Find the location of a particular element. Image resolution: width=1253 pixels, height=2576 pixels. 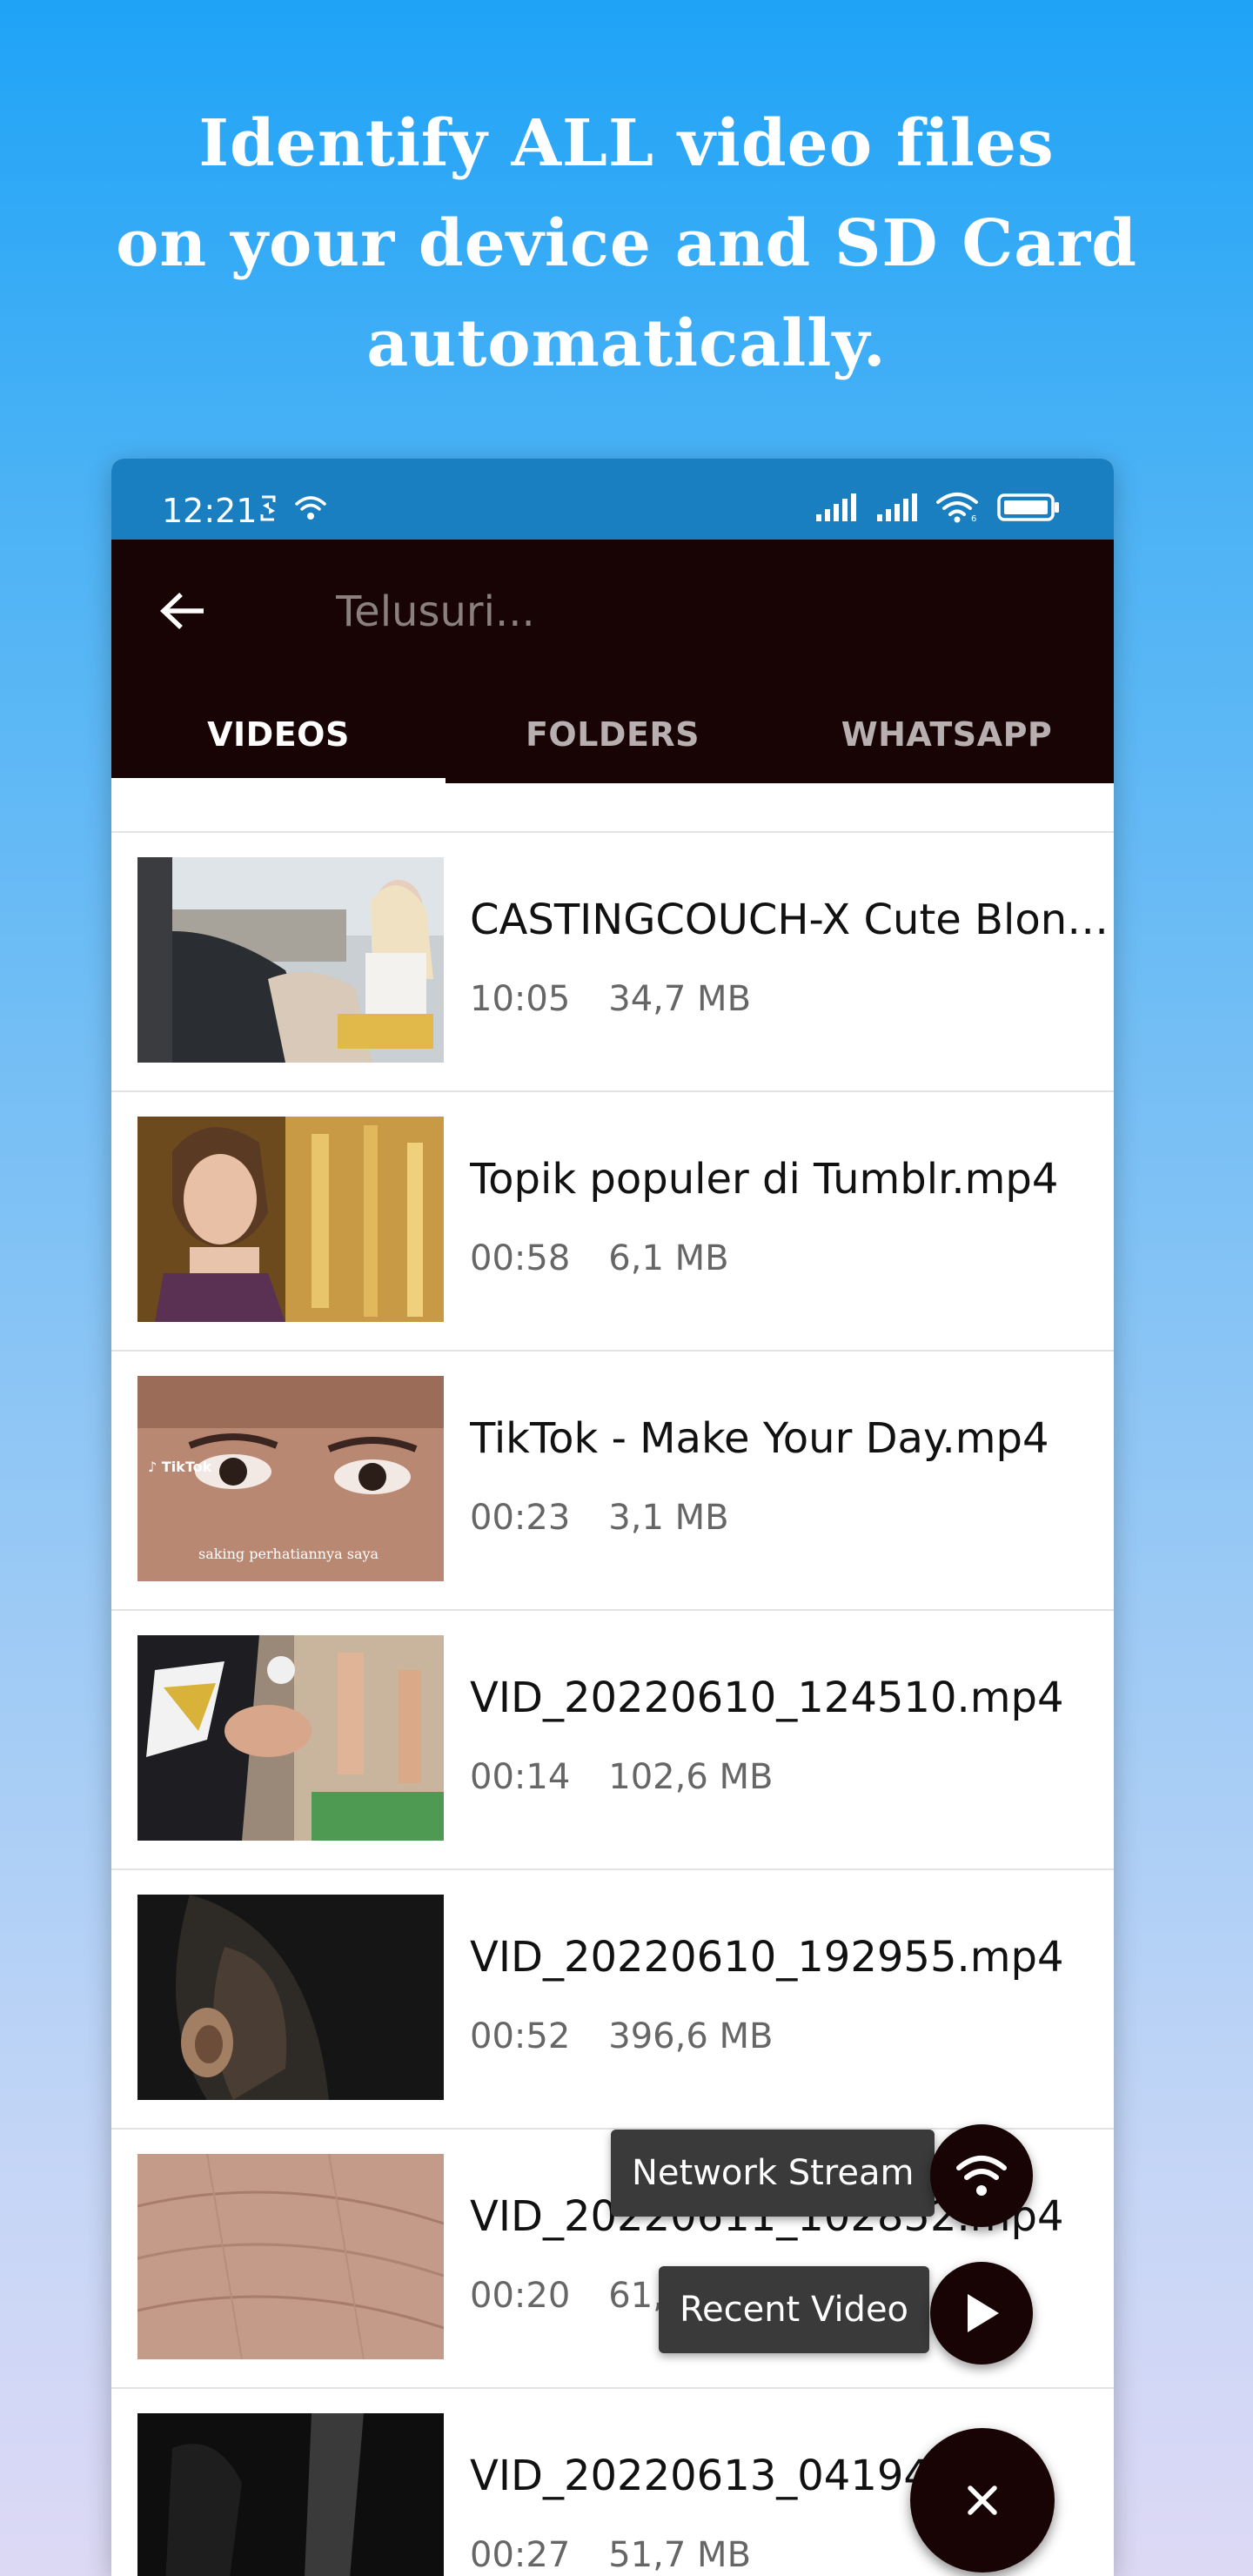

network-stream-button is located at coordinates (981, 2176).